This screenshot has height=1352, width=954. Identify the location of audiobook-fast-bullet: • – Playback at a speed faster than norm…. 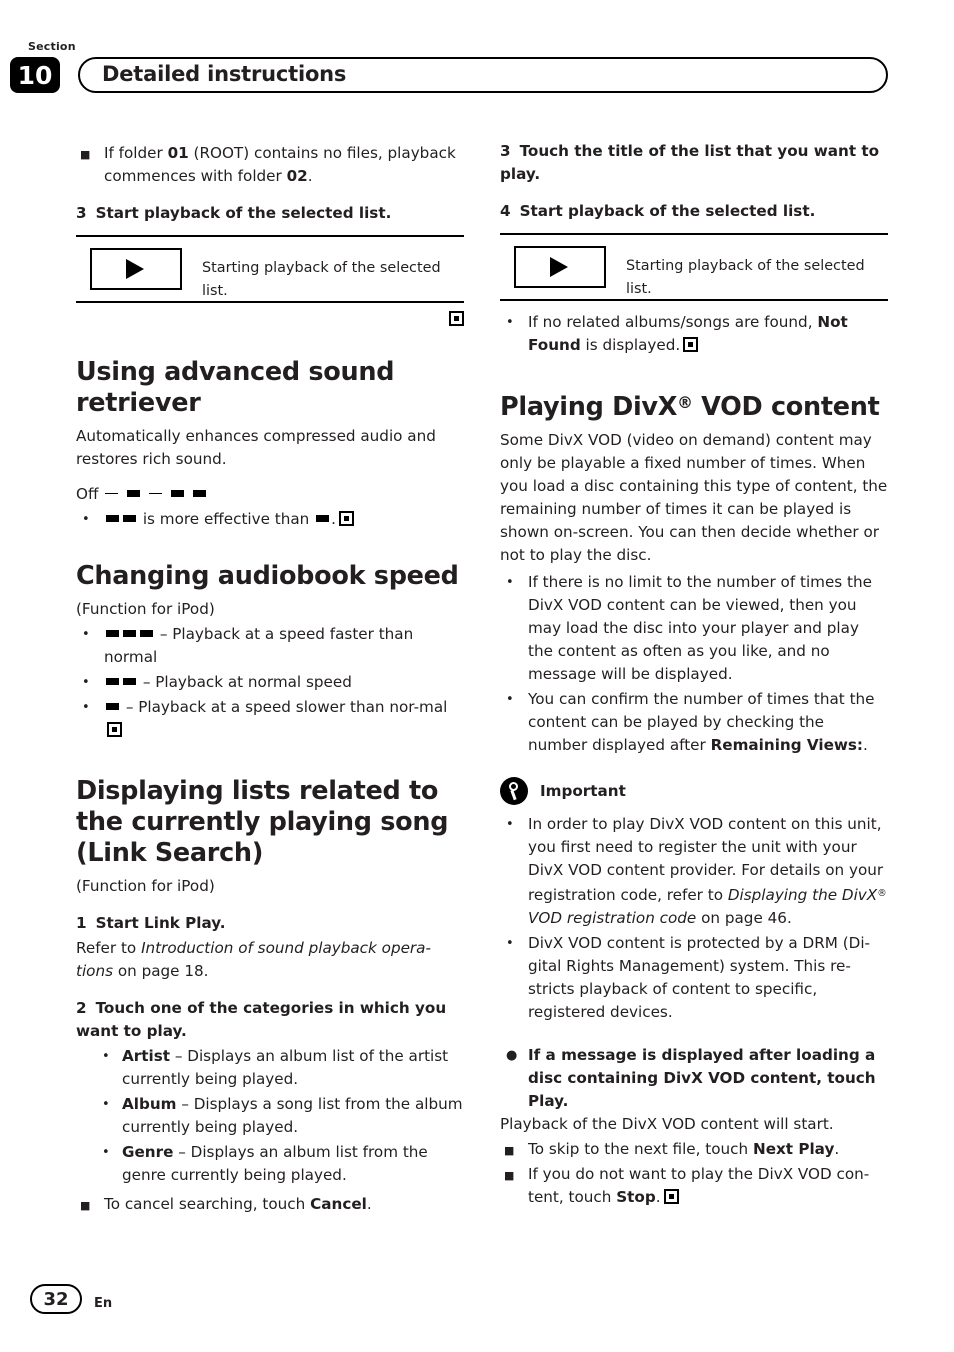
(270, 646).